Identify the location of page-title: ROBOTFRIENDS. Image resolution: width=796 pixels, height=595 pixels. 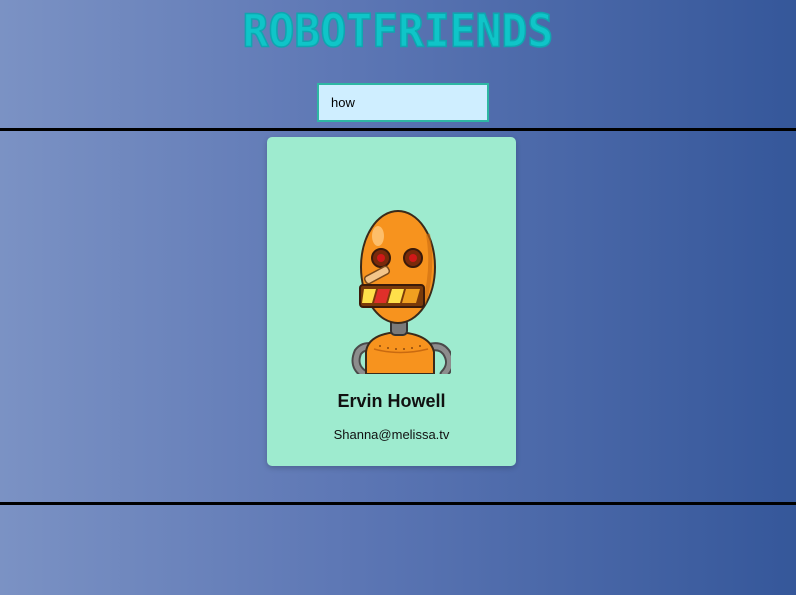
(398, 32).